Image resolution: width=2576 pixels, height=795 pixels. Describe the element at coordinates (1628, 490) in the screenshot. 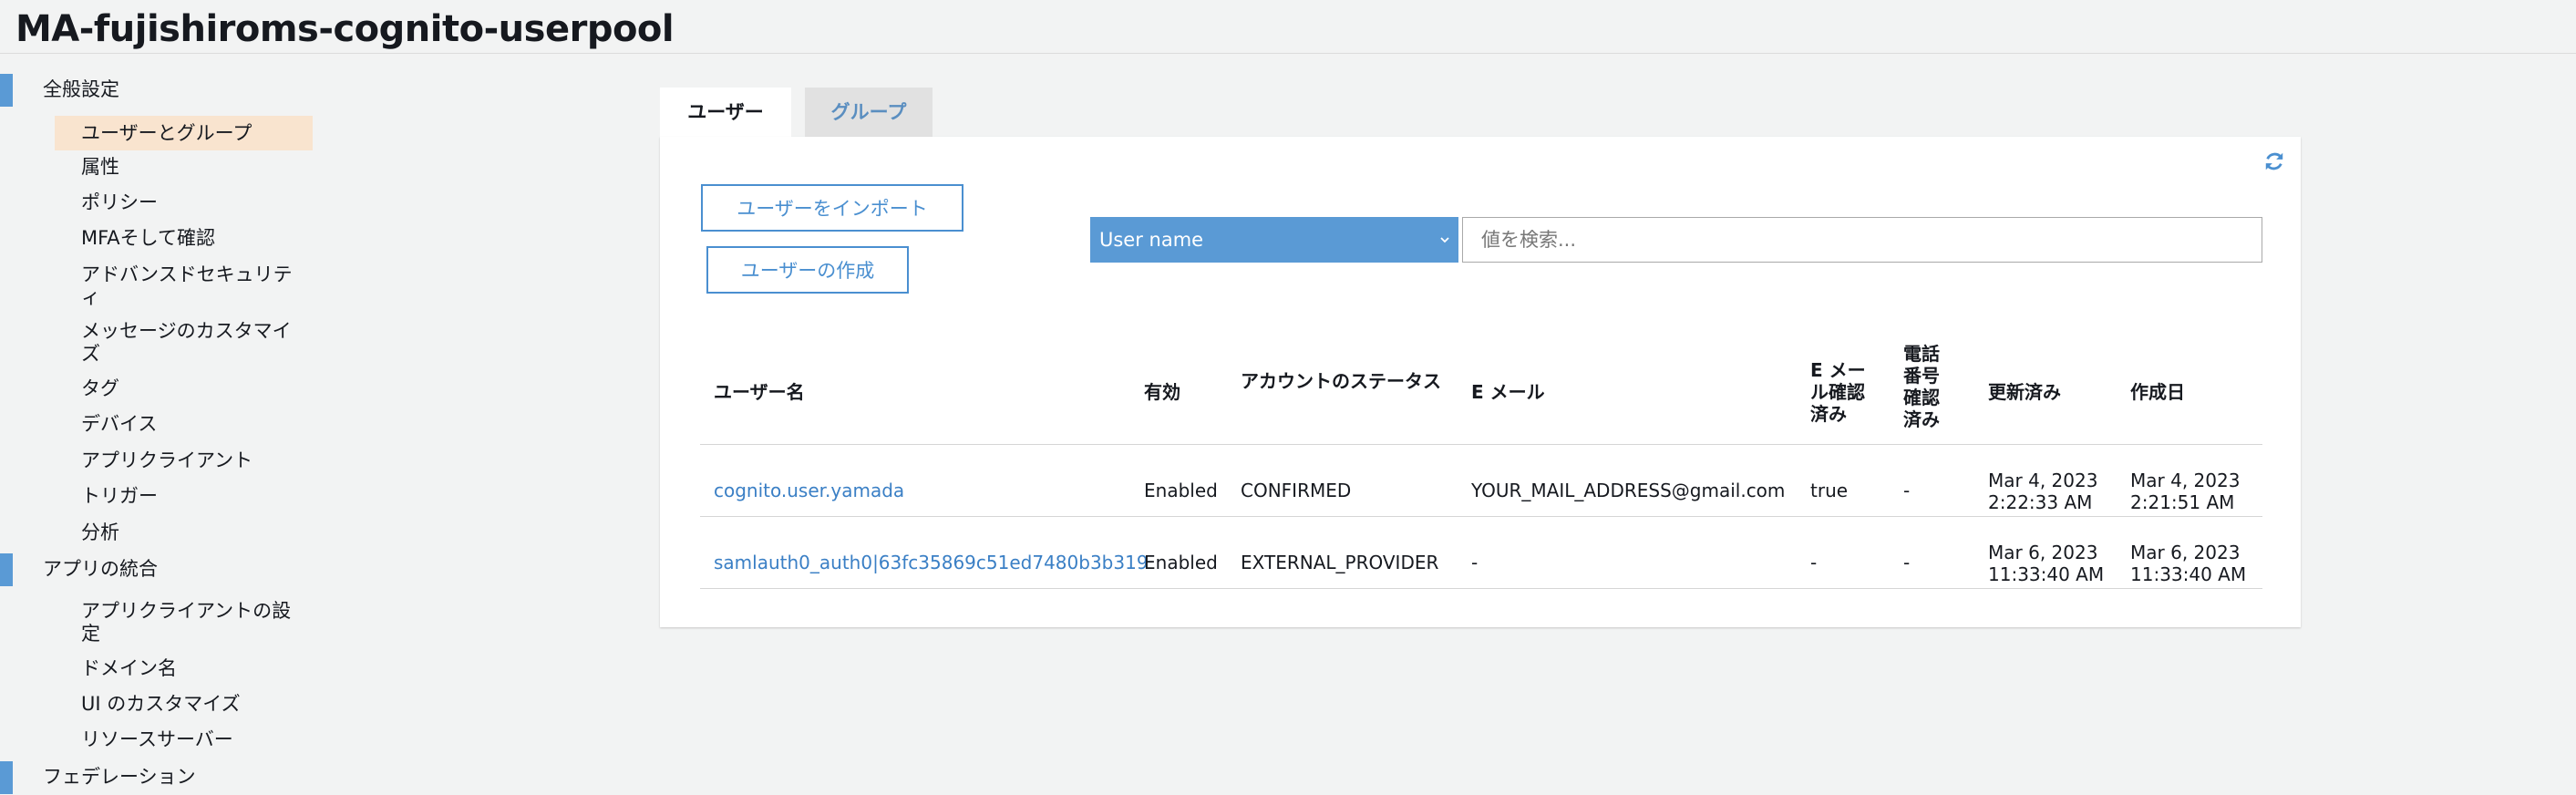

I see `email-cell: YOUR_MAIL_ADDRESS@gmail.com` at that location.